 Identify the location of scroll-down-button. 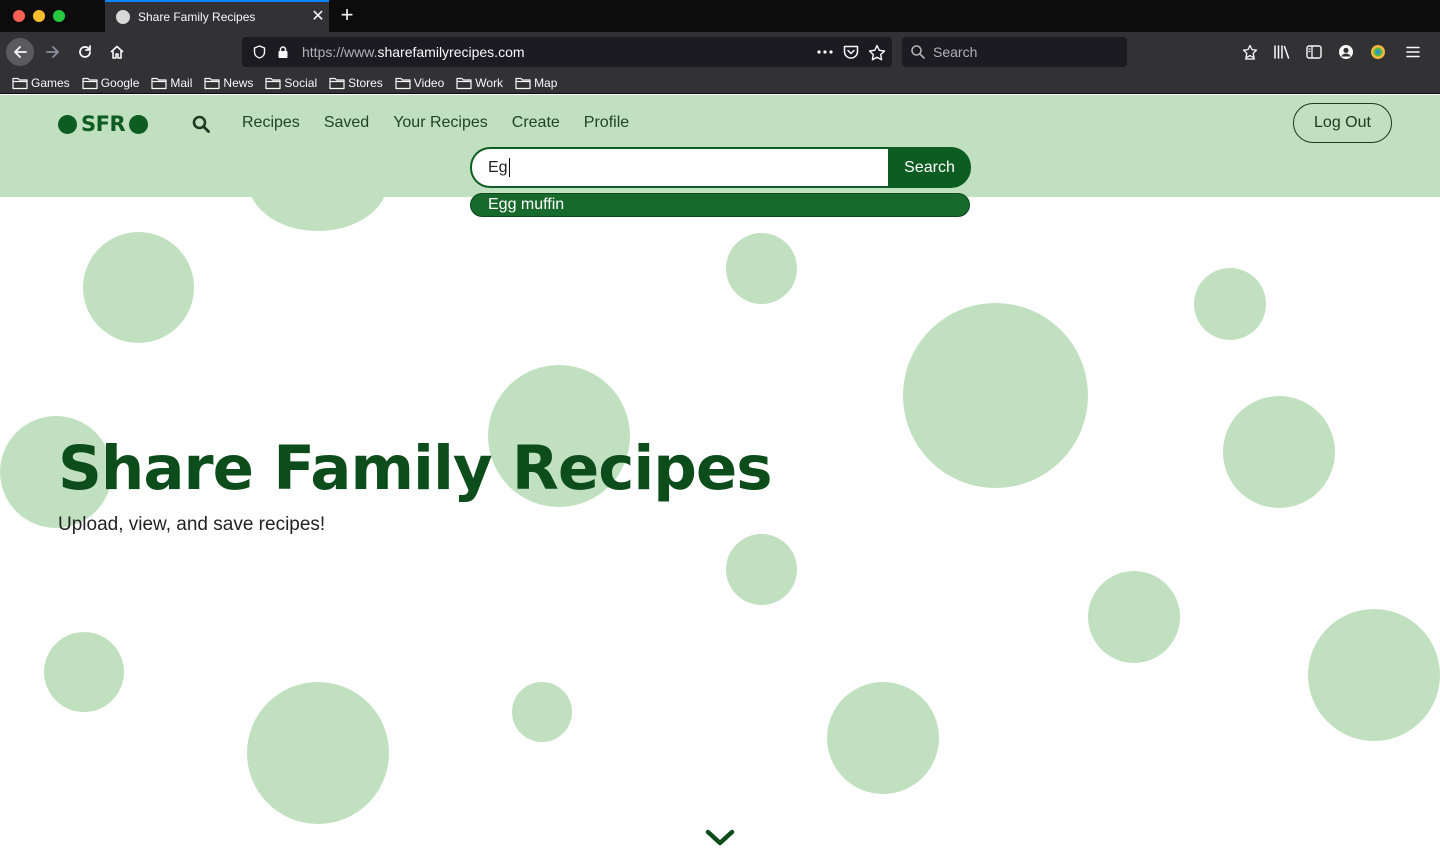
(720, 838).